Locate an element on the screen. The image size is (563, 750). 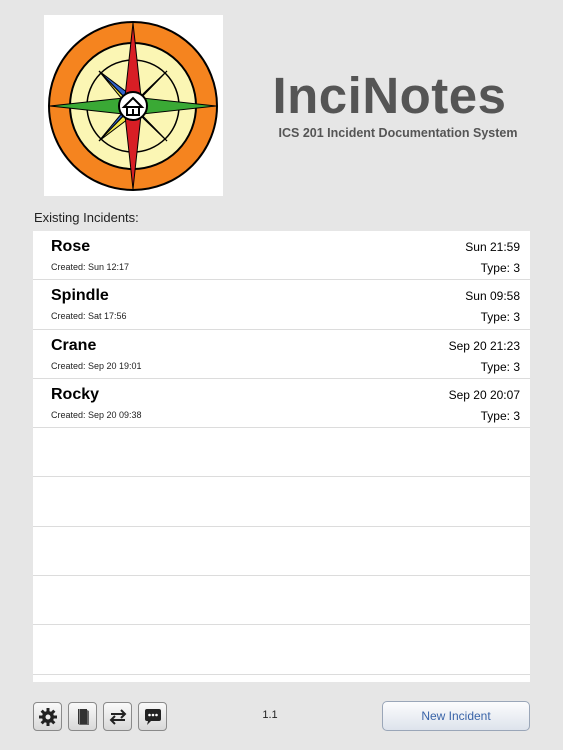
incident-name: Rose is located at coordinates (71, 246).